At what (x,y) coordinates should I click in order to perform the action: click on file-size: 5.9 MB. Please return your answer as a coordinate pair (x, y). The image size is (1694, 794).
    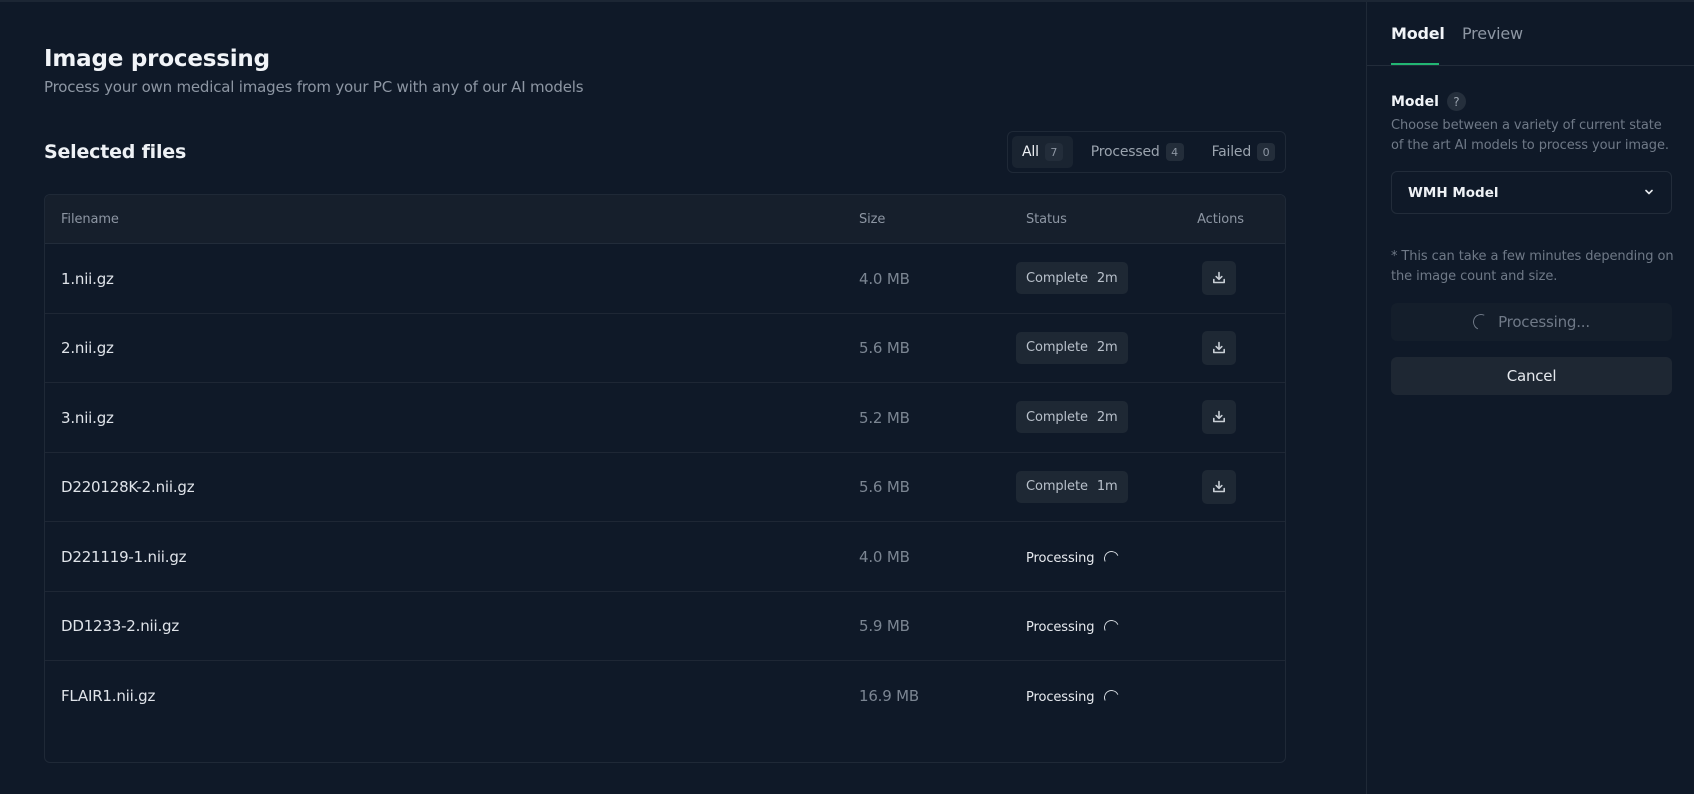
    Looking at the image, I should click on (884, 626).